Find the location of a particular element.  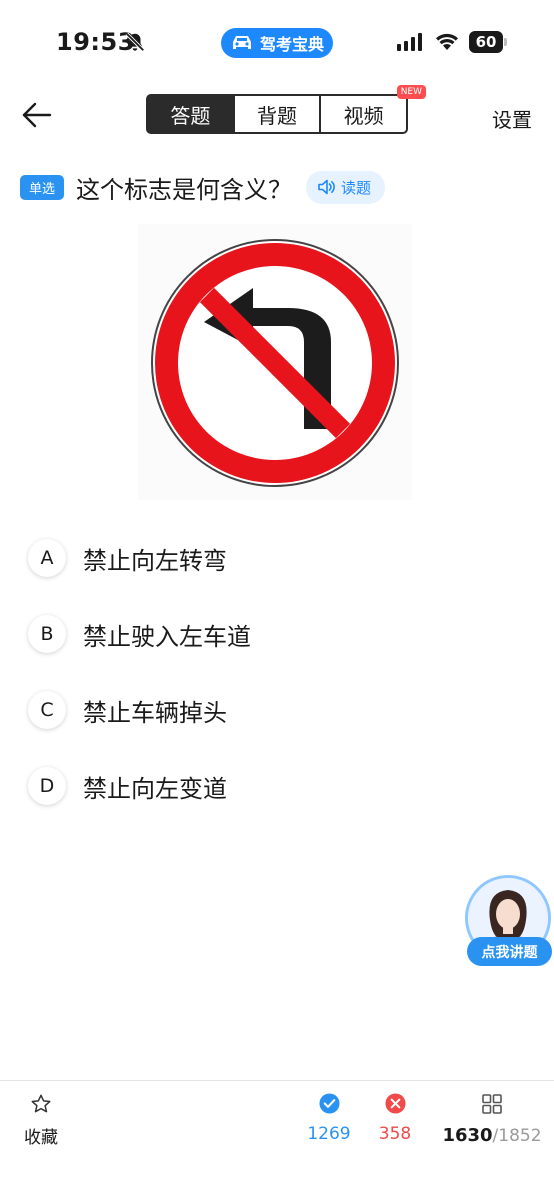

question-image is located at coordinates (275, 362).